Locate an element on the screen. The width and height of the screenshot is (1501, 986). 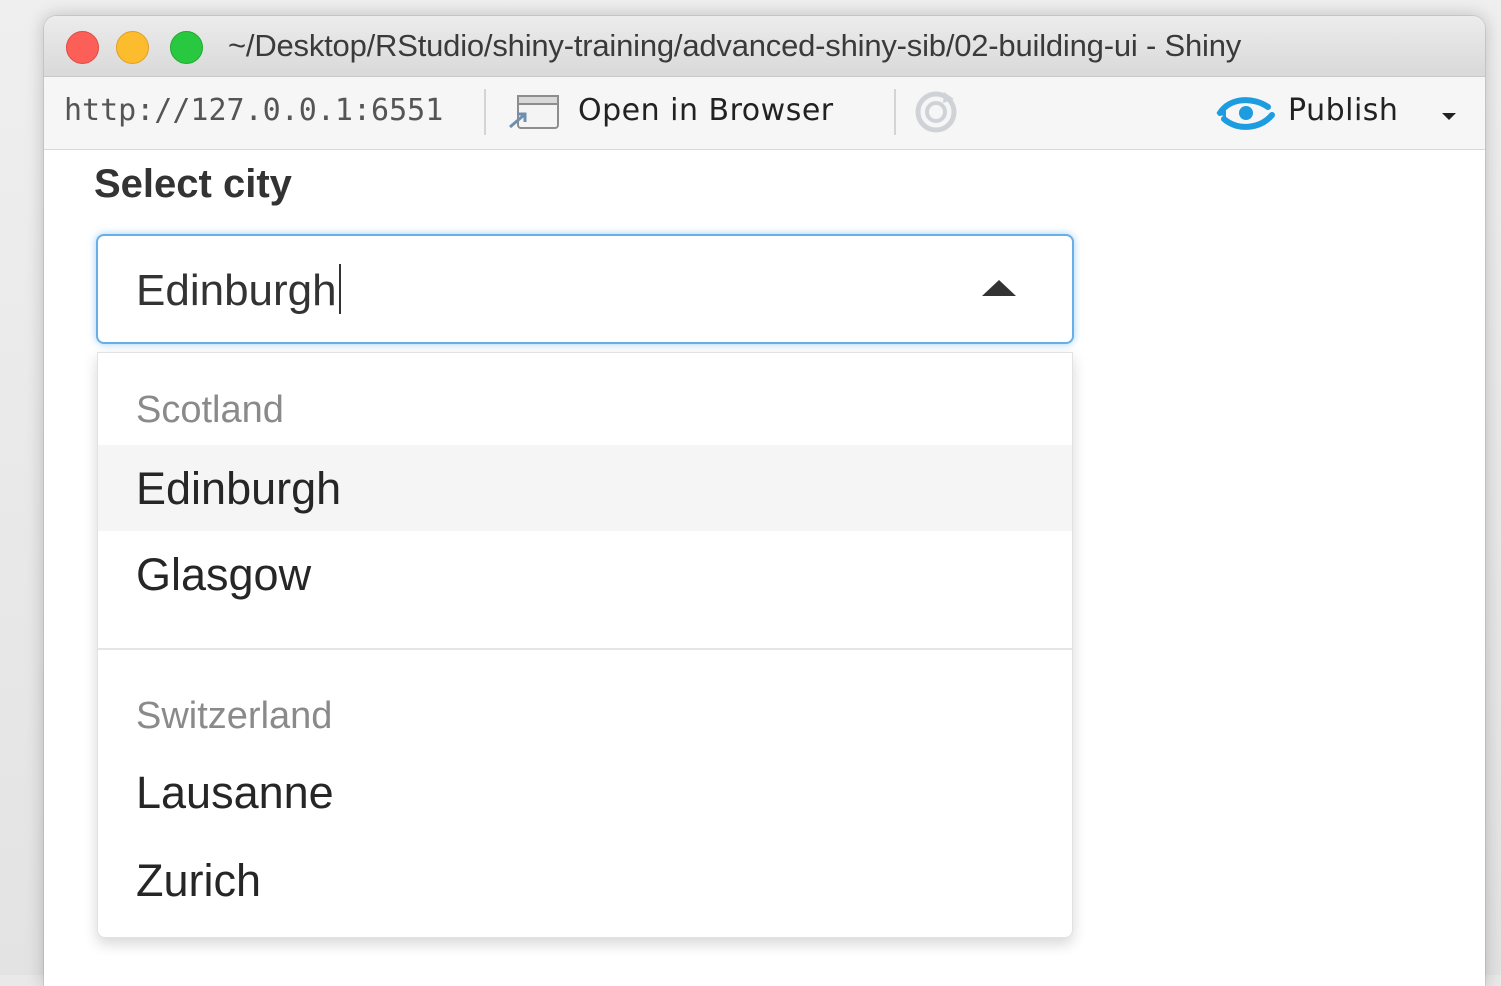
close-window-button is located at coordinates (82, 47).